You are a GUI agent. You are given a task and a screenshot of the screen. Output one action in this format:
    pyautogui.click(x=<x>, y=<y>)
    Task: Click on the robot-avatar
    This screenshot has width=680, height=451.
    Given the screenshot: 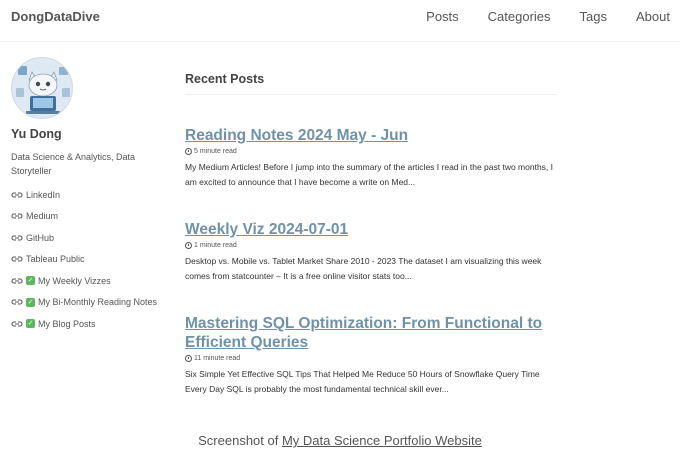 What is the action you would take?
    pyautogui.click(x=42, y=88)
    